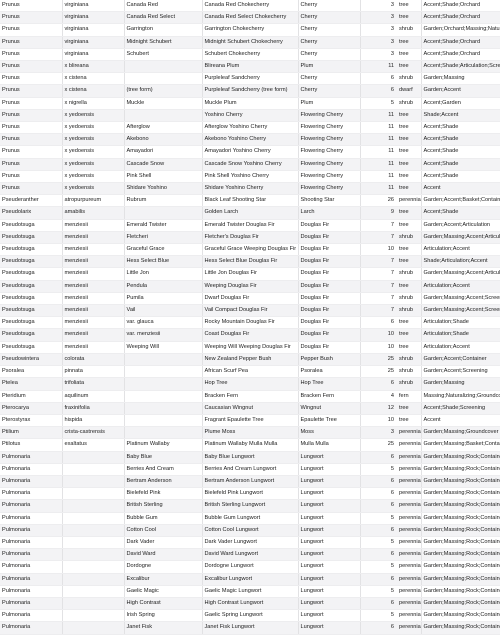  I want to click on cell-genus: Prunus, so click(31, 55).